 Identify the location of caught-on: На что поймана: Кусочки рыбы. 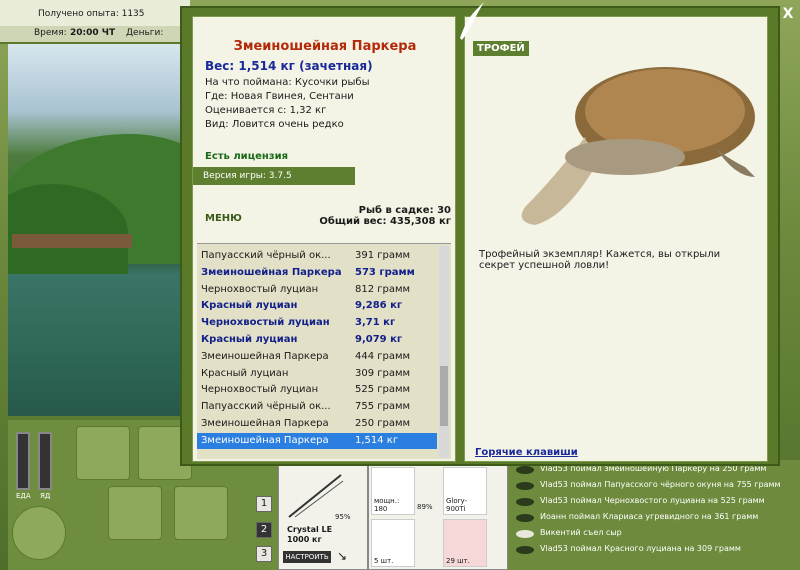
(287, 82).